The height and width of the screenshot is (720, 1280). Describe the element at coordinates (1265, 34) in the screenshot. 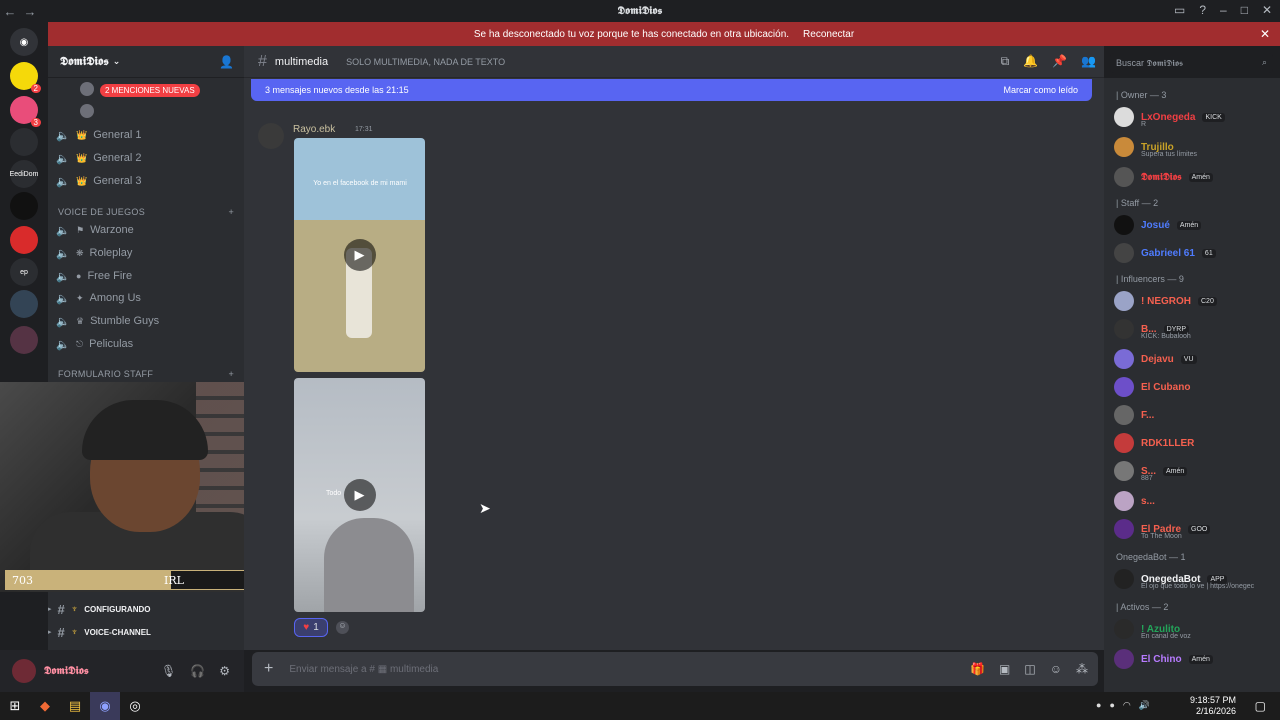

I see `close-icon: ✕` at that location.